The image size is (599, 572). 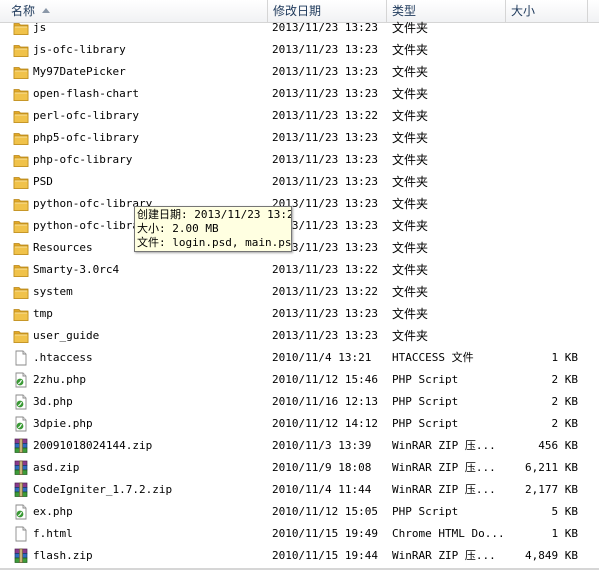 I want to click on file-name: PSD, so click(x=43, y=181).